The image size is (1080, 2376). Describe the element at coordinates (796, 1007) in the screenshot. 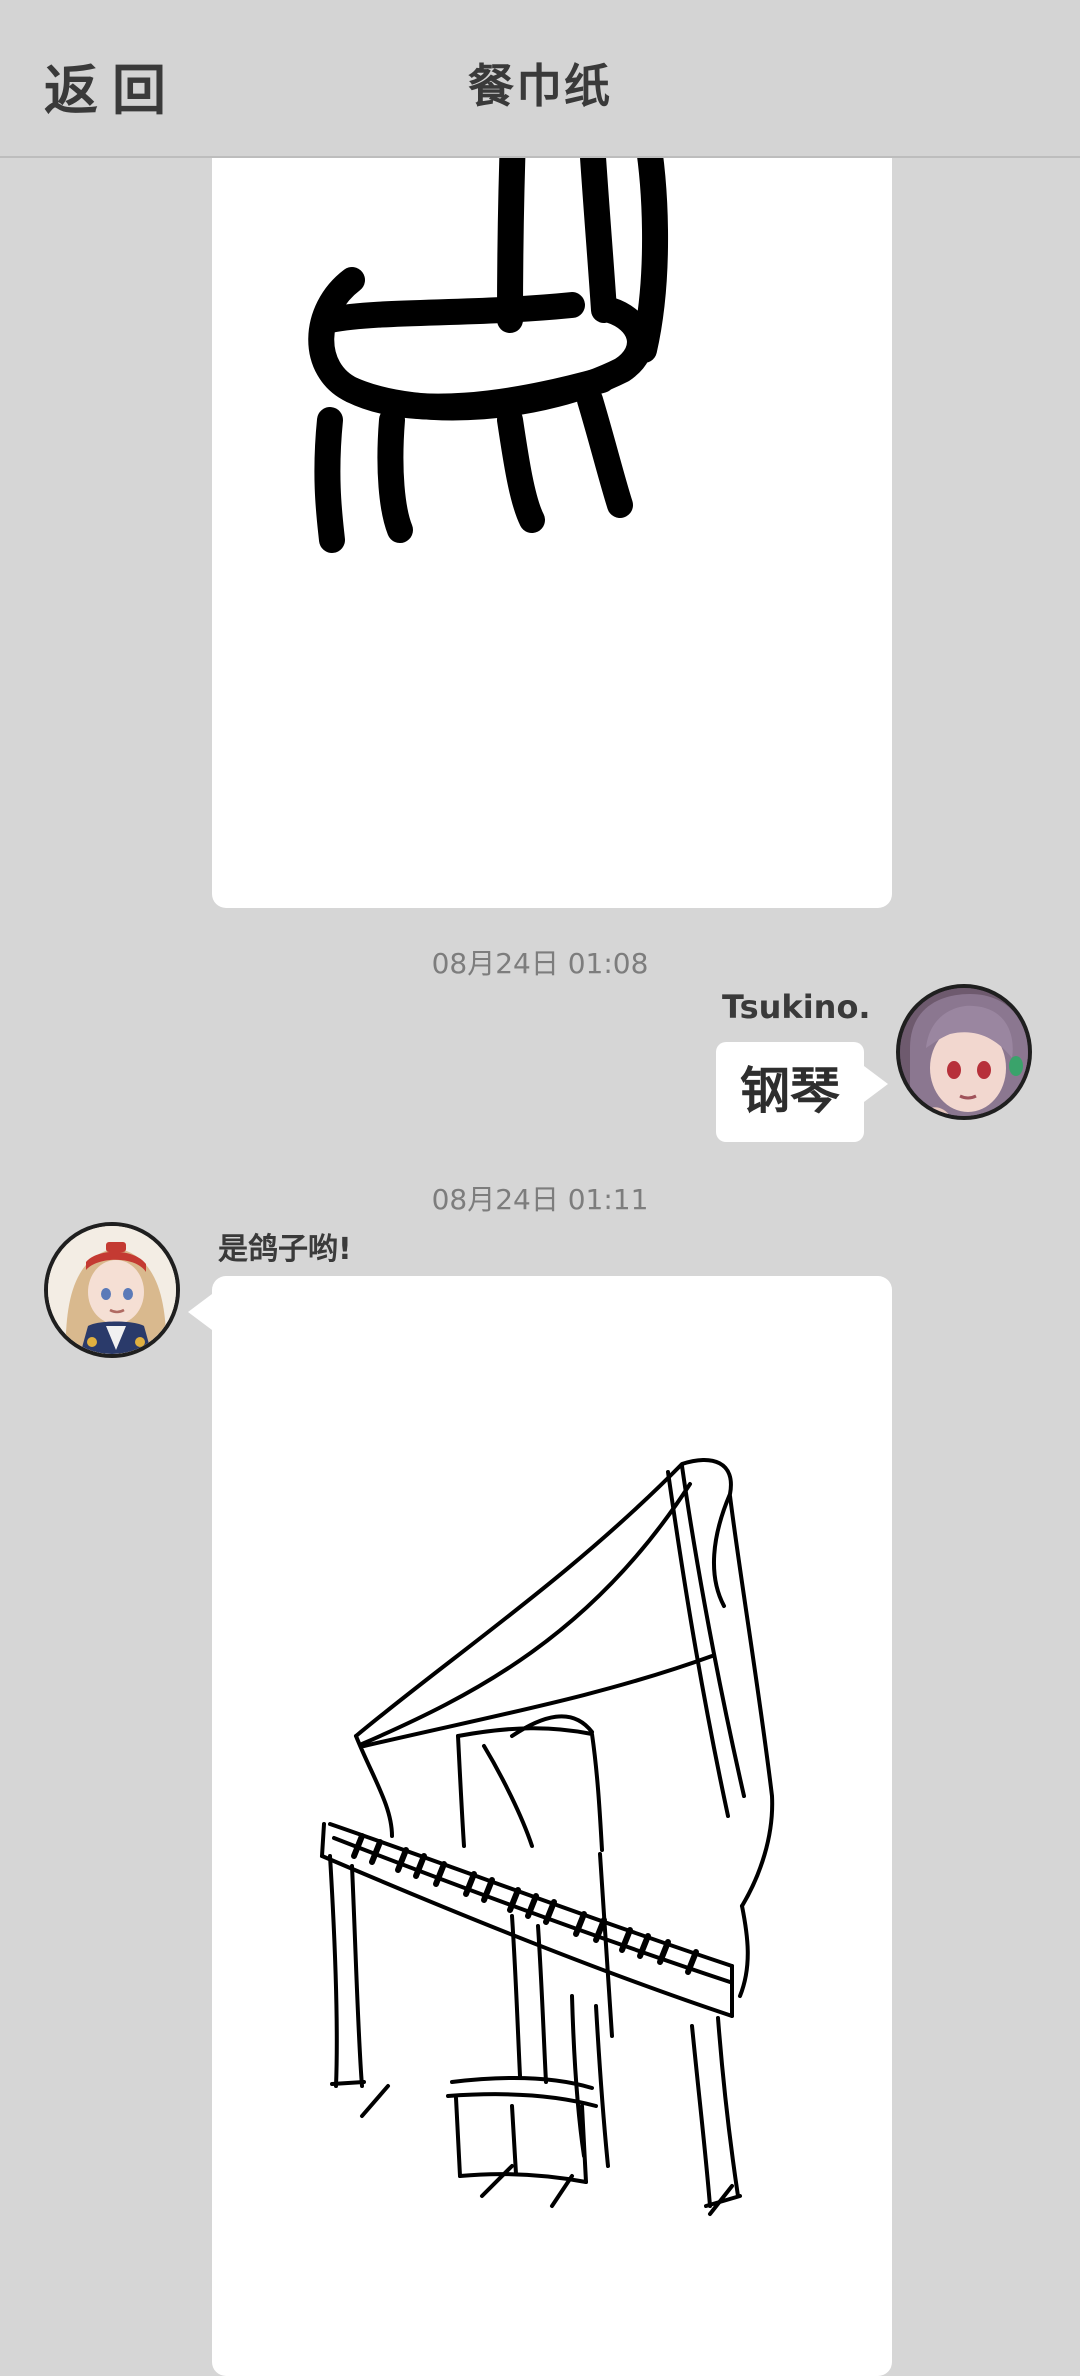

I see `sender-name: Tsukino.` at that location.